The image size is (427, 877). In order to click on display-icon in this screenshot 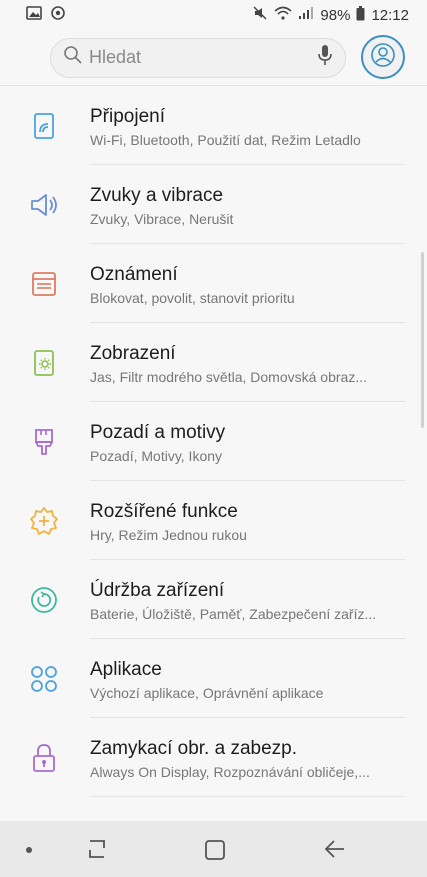, I will do `click(44, 363)`.